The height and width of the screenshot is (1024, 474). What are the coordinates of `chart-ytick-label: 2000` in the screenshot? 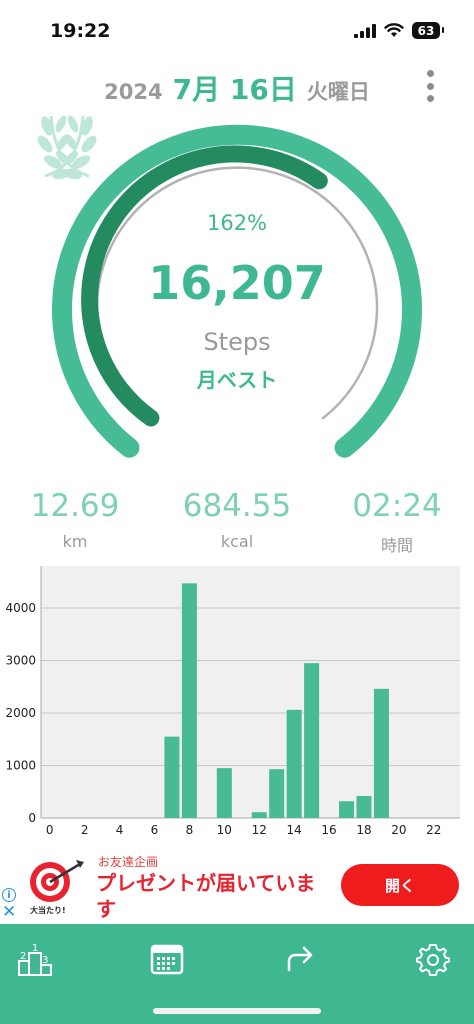 It's located at (20, 713).